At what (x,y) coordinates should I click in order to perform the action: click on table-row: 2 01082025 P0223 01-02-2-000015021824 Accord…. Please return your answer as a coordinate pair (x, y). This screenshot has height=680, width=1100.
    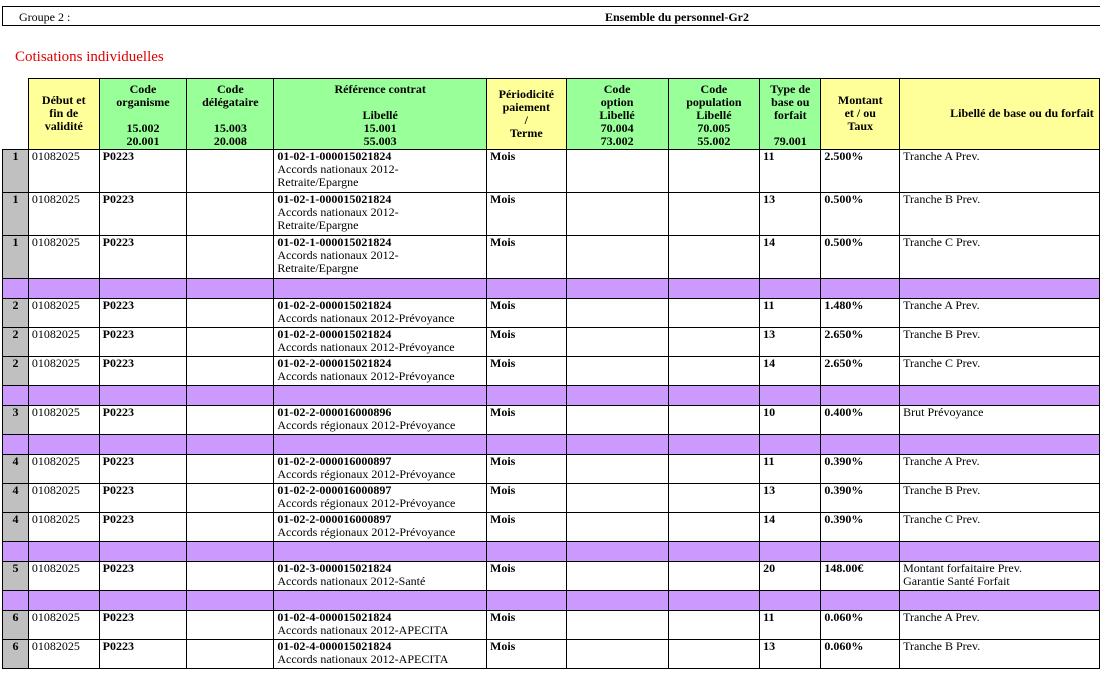
    Looking at the image, I should click on (551, 342).